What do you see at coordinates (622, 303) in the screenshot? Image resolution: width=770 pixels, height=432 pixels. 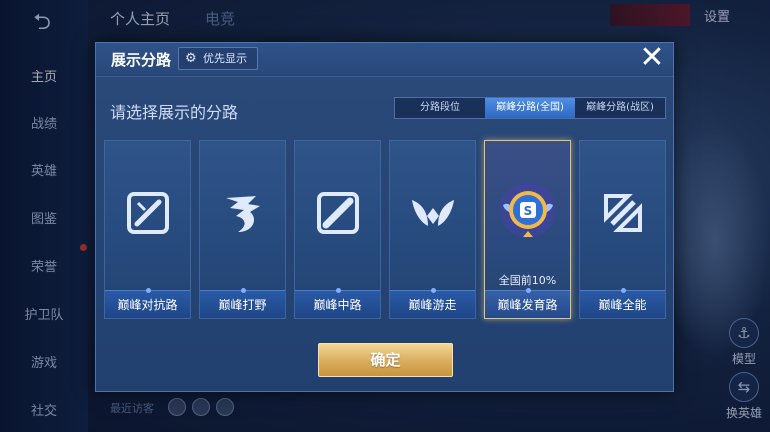 I see `lane-card-label: 巅峰全能` at bounding box center [622, 303].